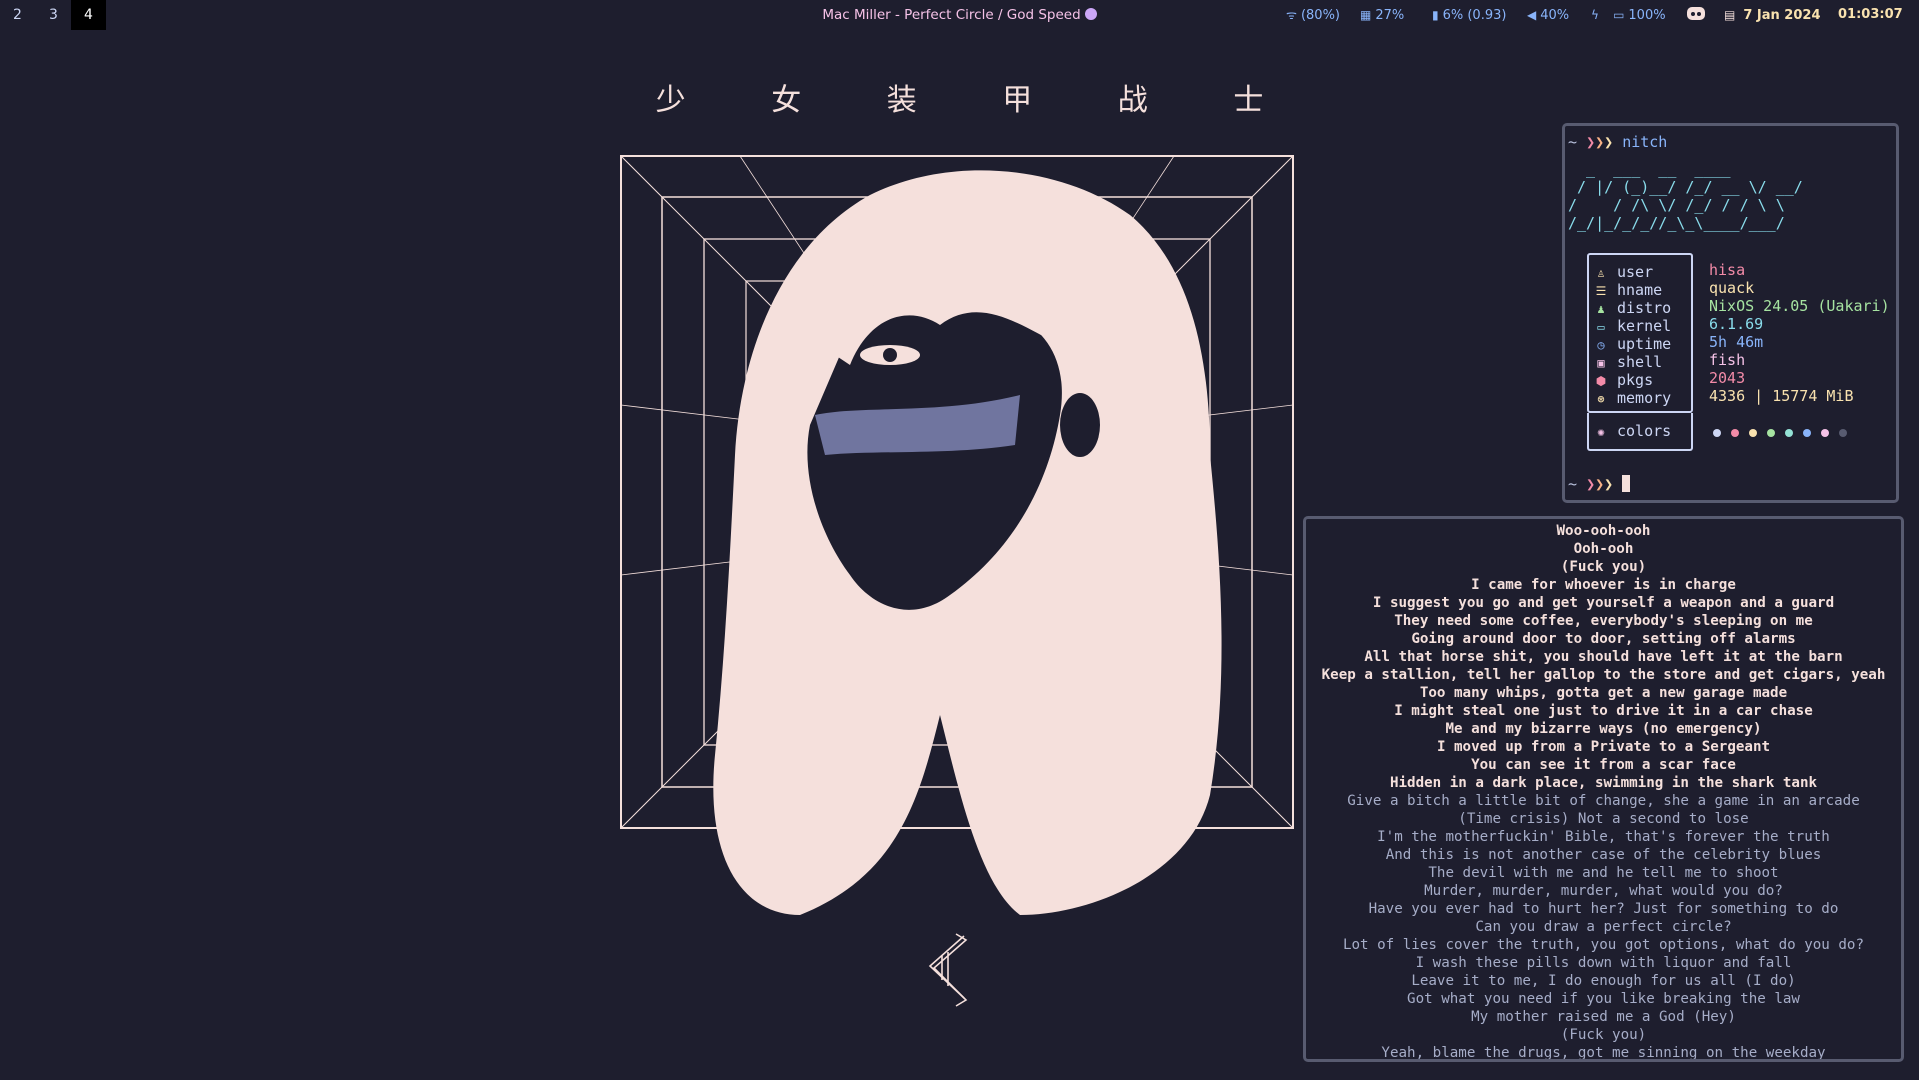  What do you see at coordinates (1632, 431) in the screenshot?
I see `info-colors: ✺ colors` at bounding box center [1632, 431].